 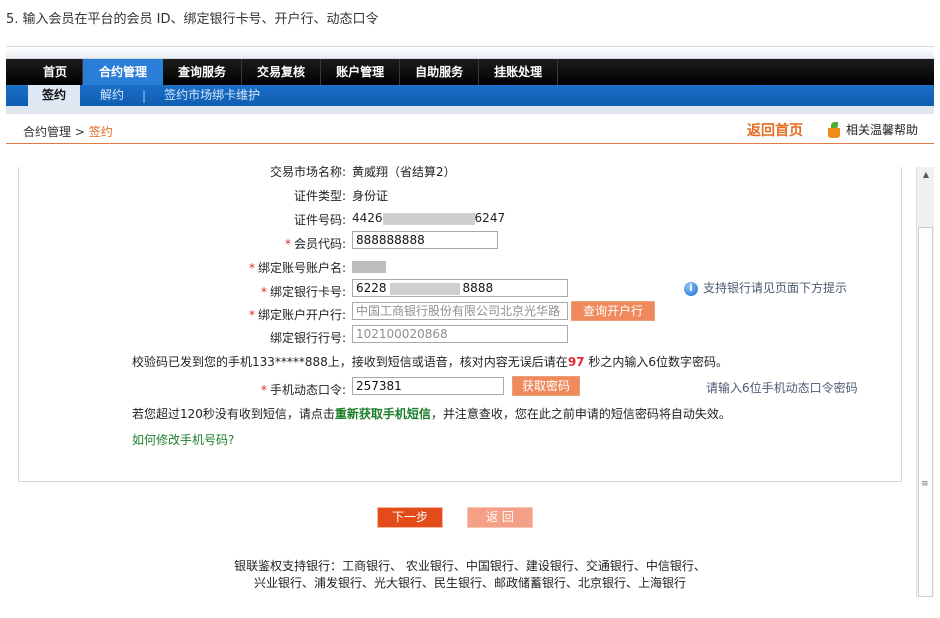 I want to click on scroll-up-icon: ▲, so click(x=926, y=175).